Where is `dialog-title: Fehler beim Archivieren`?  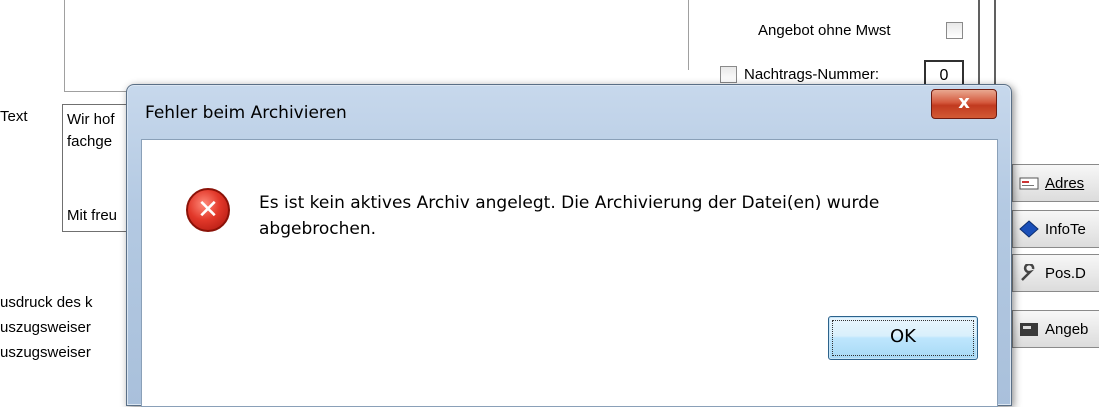 dialog-title: Fehler beim Archivieren is located at coordinates (246, 113).